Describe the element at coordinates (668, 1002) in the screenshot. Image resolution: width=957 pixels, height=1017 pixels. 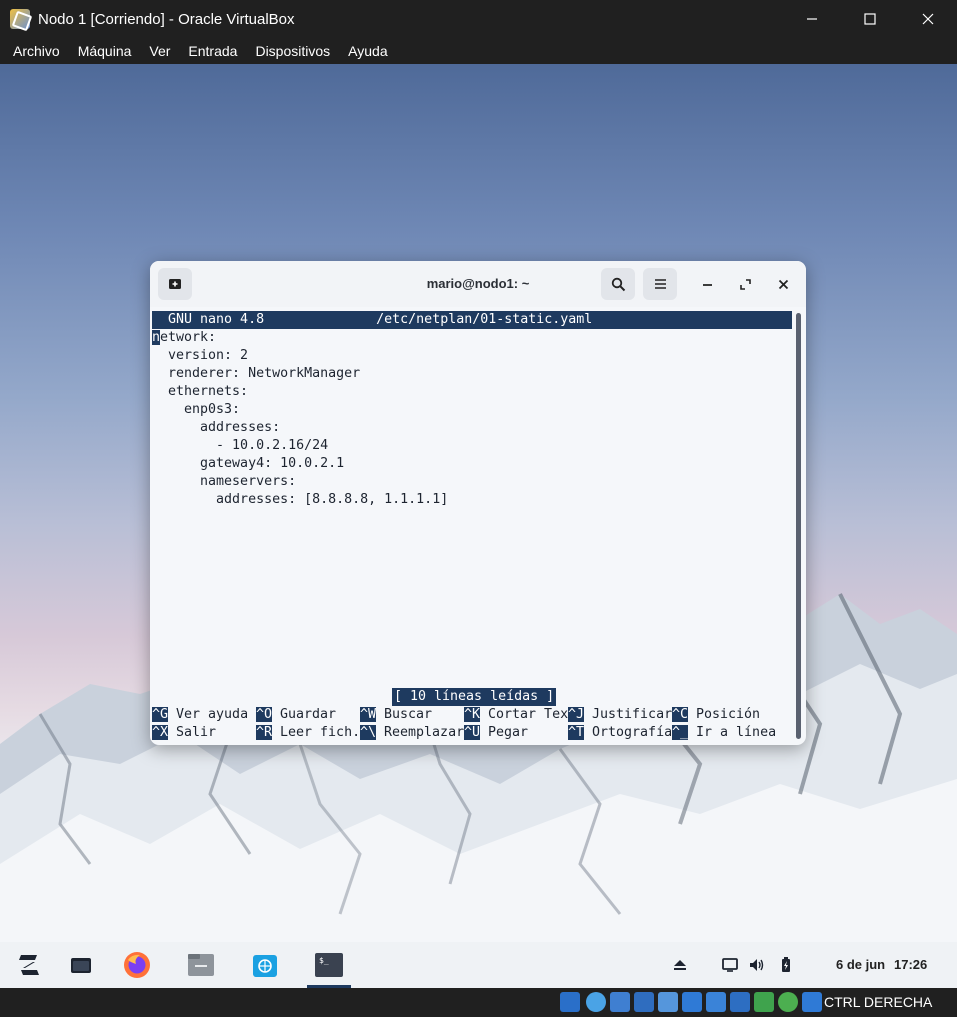
I see `usb-icon` at that location.